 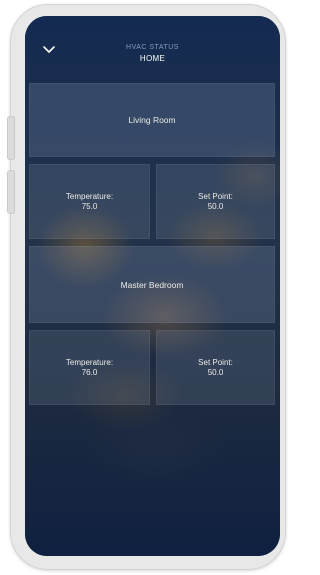 What do you see at coordinates (11, 192) in the screenshot?
I see `phone-side-button-lower` at bounding box center [11, 192].